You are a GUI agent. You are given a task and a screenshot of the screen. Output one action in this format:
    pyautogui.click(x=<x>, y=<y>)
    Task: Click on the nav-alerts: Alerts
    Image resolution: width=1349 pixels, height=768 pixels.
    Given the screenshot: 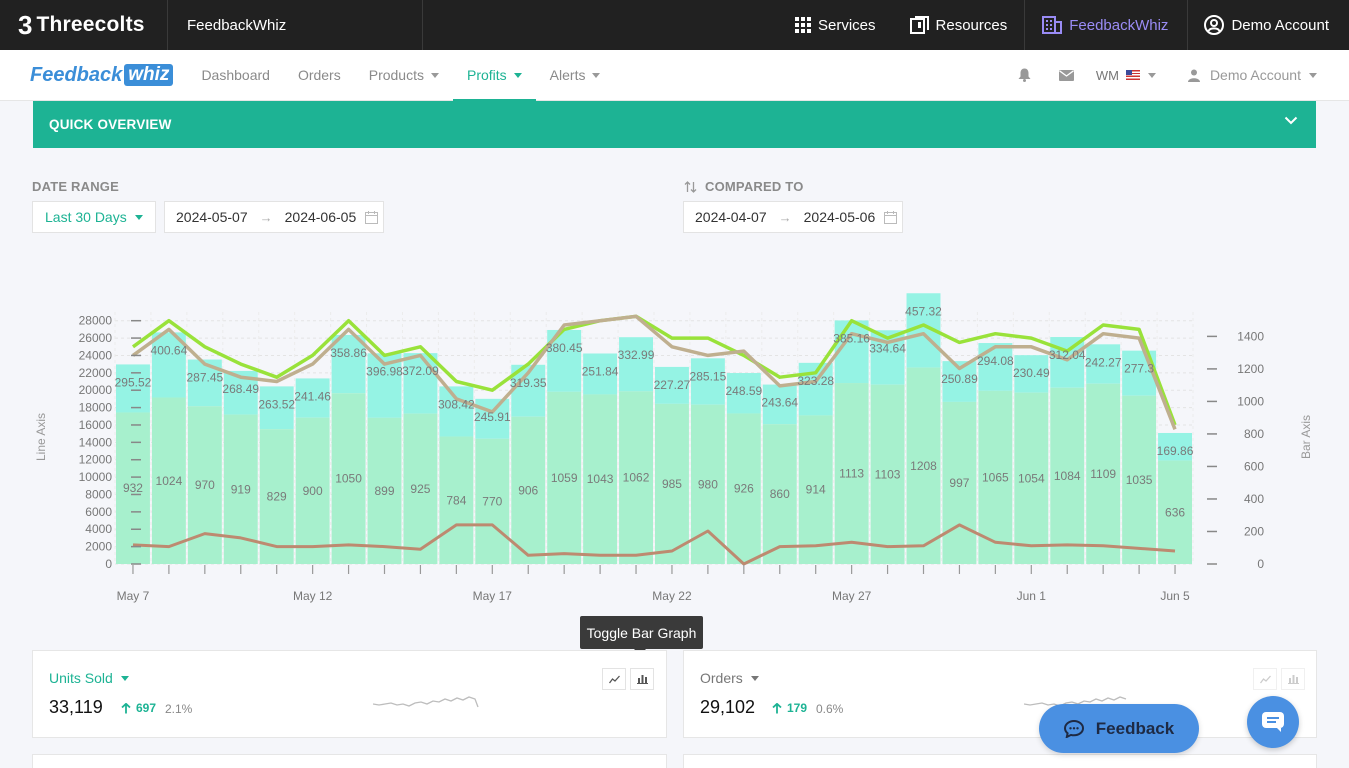 What is the action you would take?
    pyautogui.click(x=575, y=75)
    